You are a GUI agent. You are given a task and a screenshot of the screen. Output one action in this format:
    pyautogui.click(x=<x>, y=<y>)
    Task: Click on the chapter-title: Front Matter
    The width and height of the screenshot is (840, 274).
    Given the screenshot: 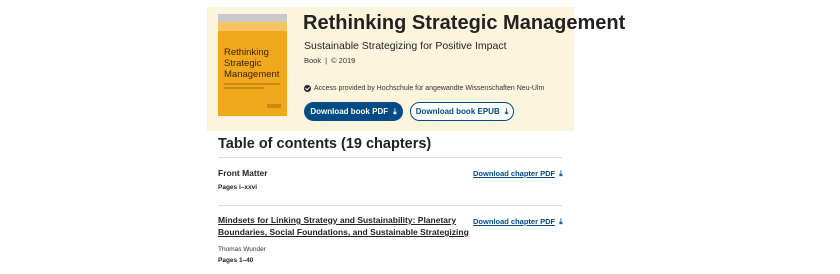 What is the action you would take?
    pyautogui.click(x=243, y=173)
    